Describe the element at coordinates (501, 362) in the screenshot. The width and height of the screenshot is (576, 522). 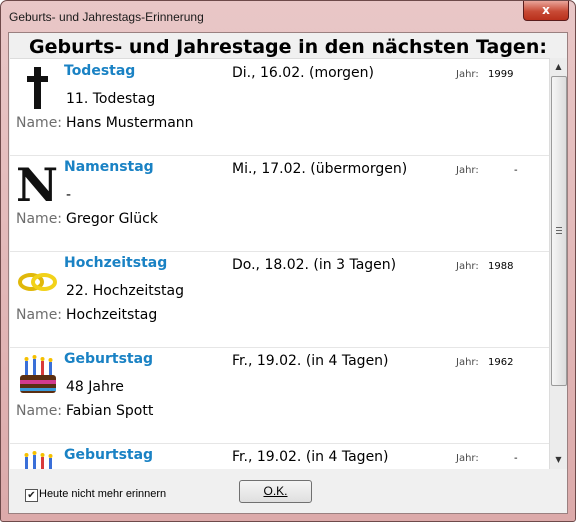
I see `entry-year: 1962` at that location.